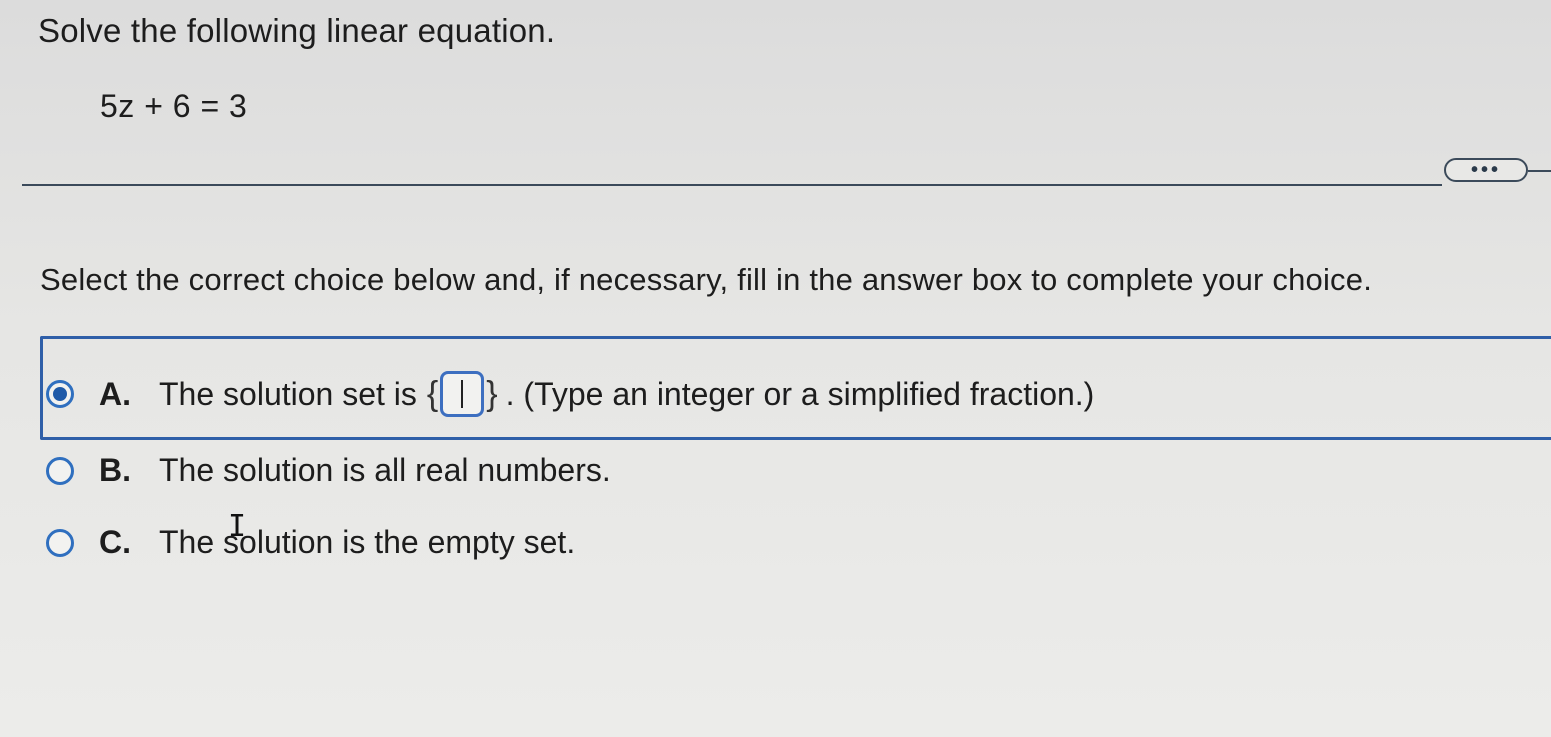 The width and height of the screenshot is (1551, 737). What do you see at coordinates (297, 30) in the screenshot?
I see `question-instruction: Solve the following linear equation.` at bounding box center [297, 30].